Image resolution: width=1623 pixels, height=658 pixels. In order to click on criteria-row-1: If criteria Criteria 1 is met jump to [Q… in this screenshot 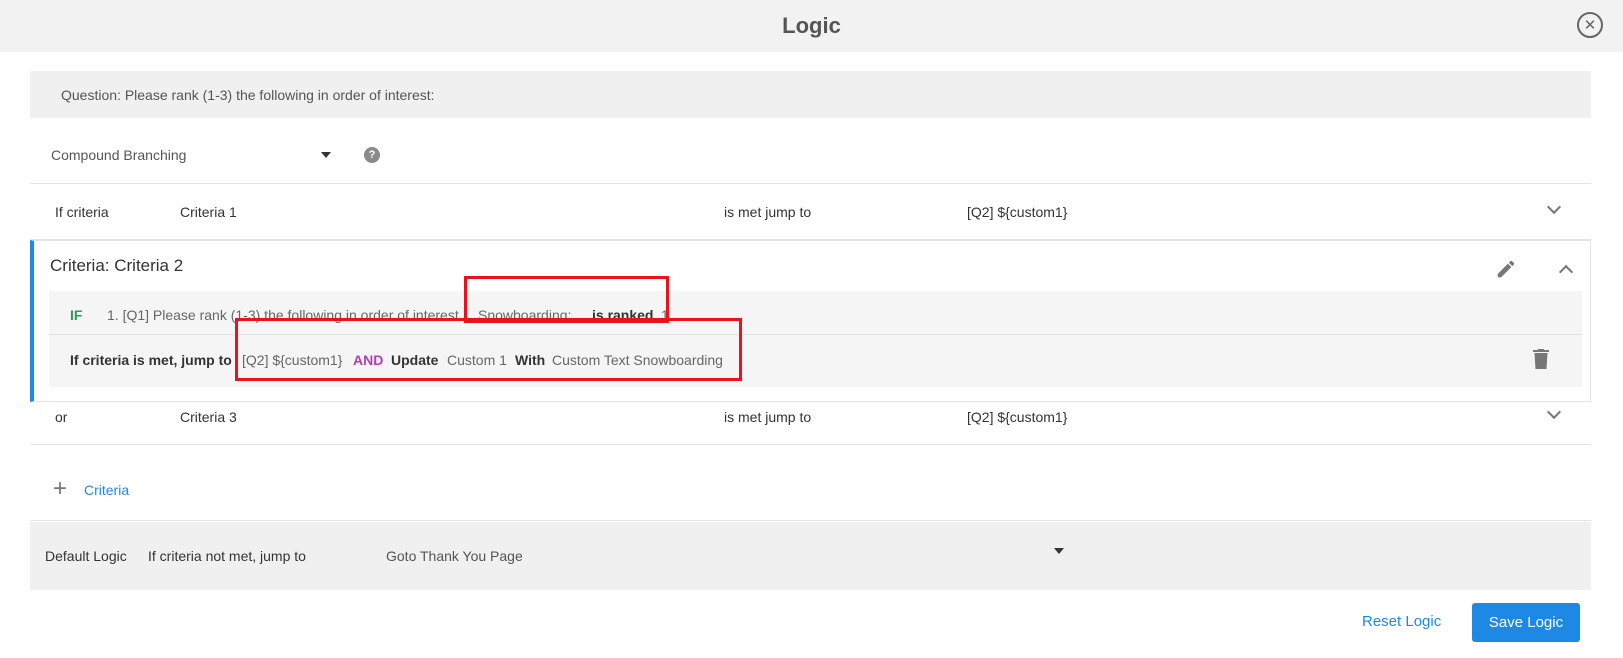, I will do `click(810, 212)`.